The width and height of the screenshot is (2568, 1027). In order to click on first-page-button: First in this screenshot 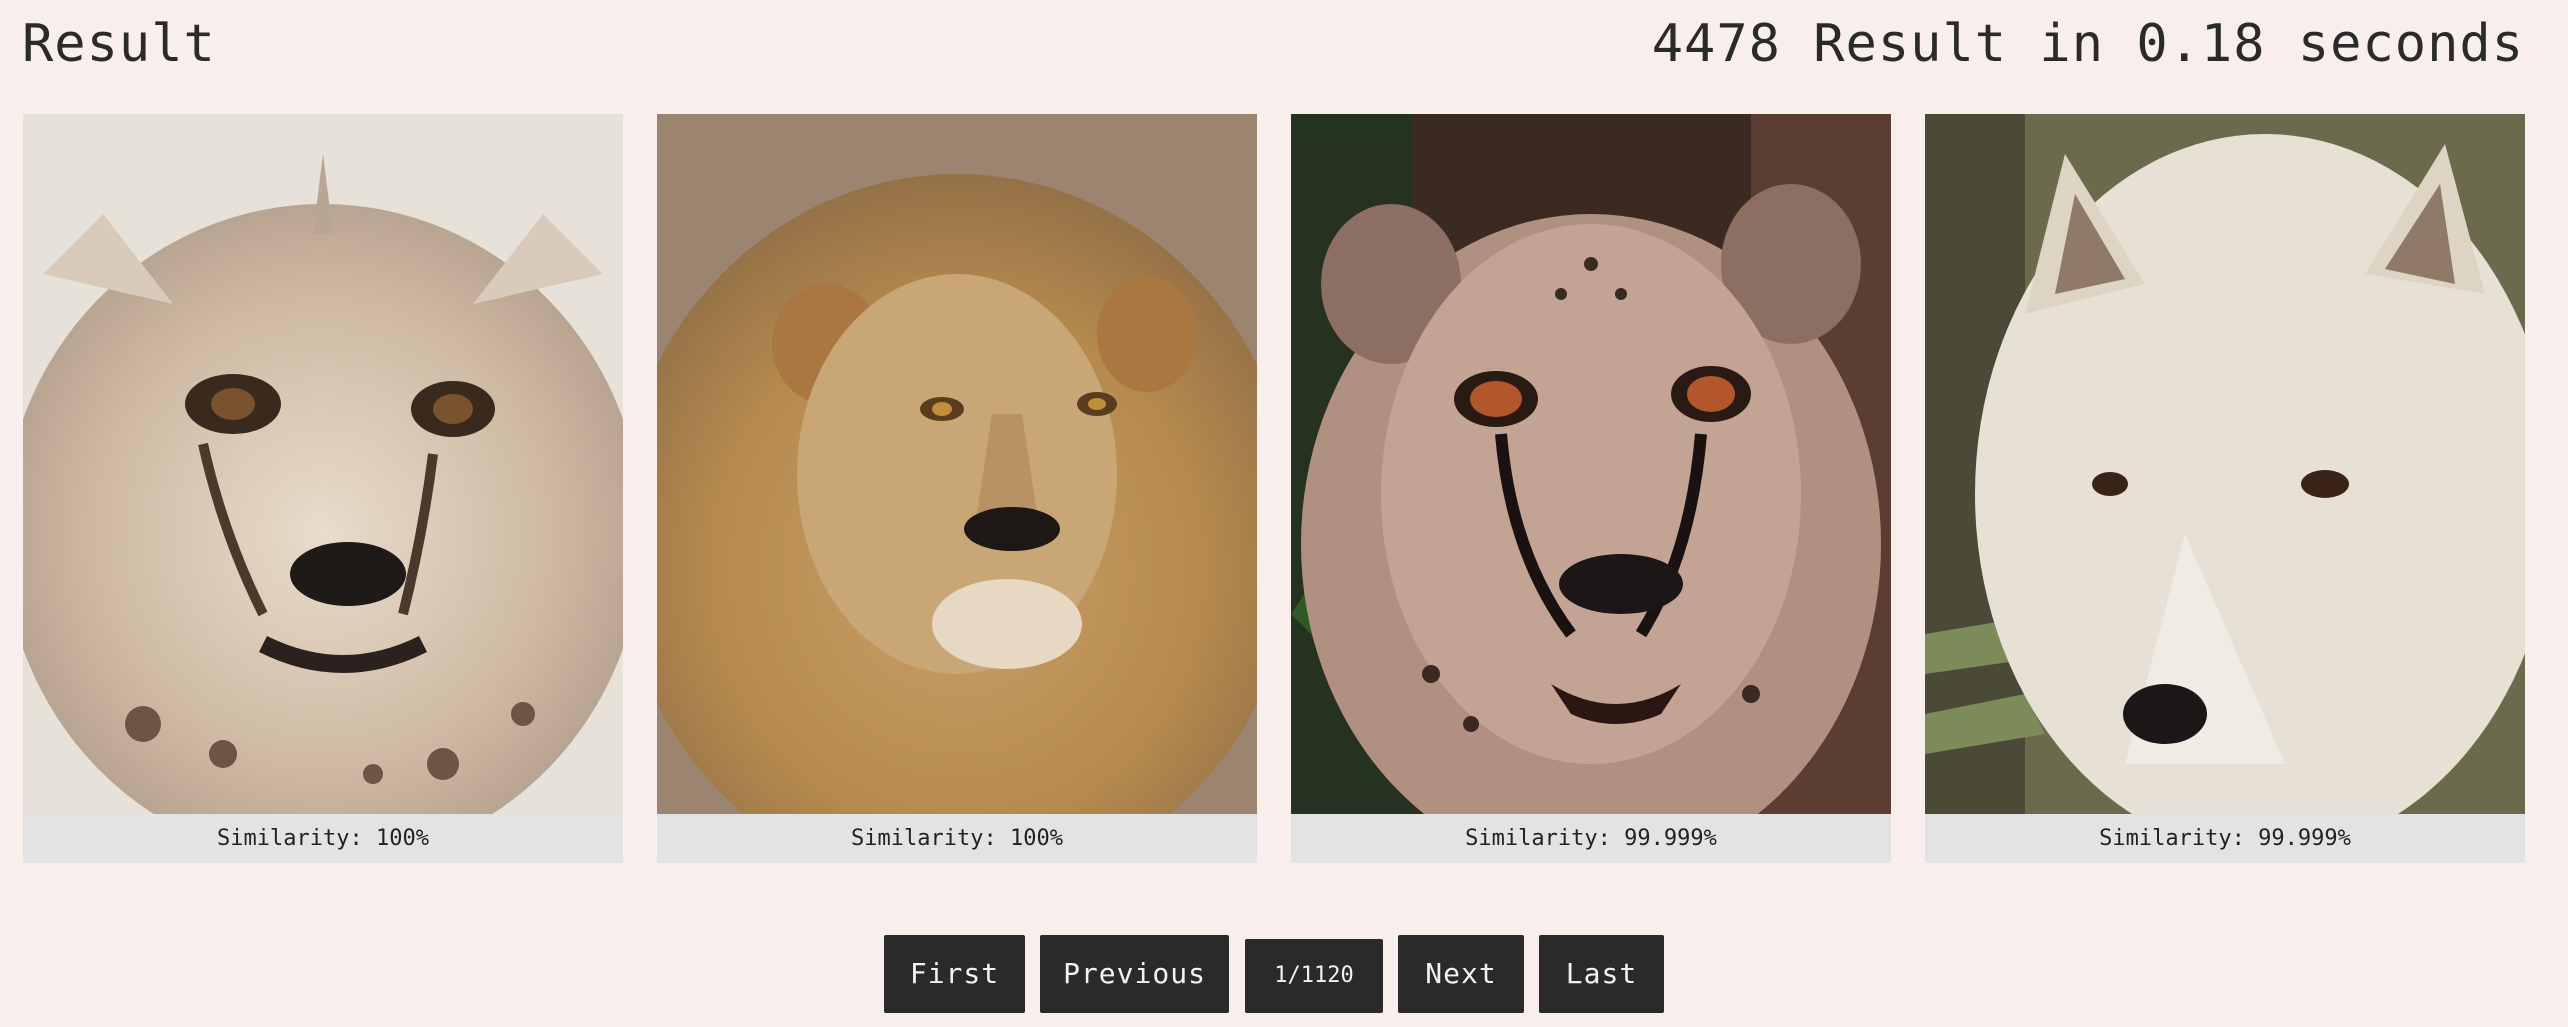, I will do `click(954, 974)`.